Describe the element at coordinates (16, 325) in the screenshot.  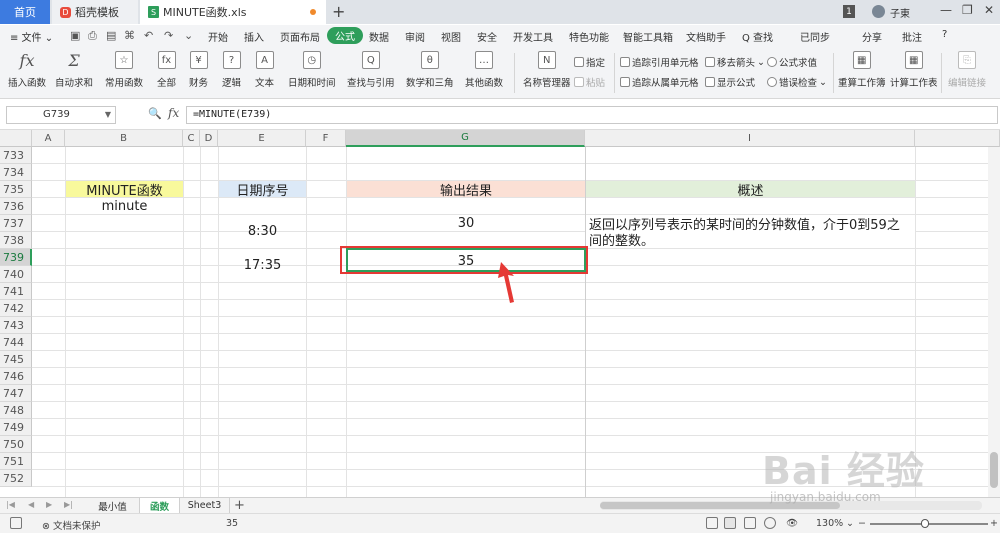
I see `row-header: 743` at that location.